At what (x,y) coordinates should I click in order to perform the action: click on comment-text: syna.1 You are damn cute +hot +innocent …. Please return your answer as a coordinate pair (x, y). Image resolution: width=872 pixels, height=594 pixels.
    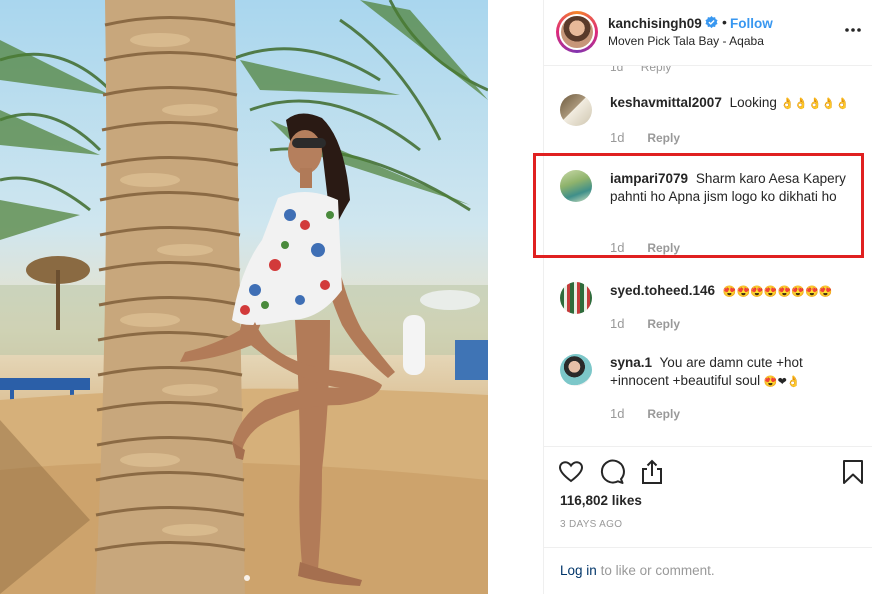
    Looking at the image, I should click on (735, 372).